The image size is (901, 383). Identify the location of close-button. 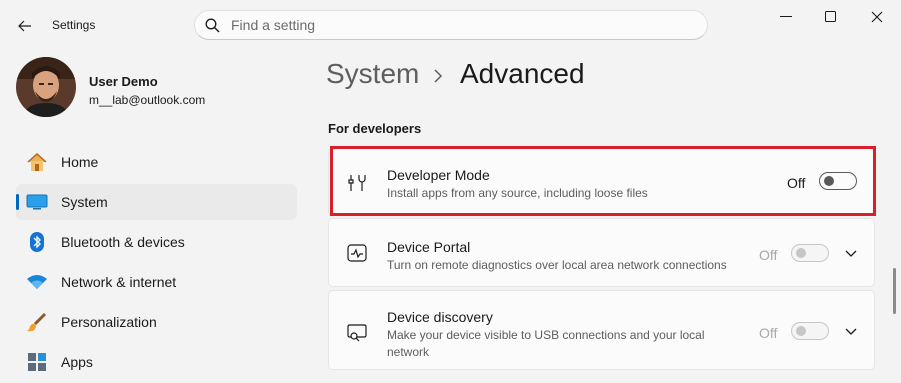
(877, 17).